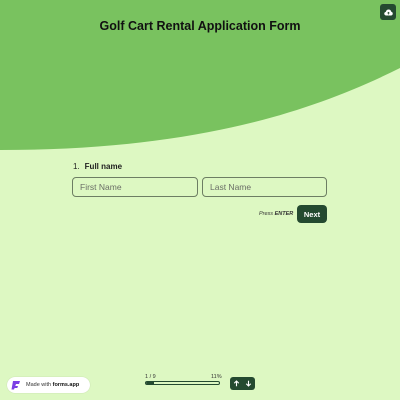 This screenshot has width=400, height=400. I want to click on question-label: 1. Full name, so click(97, 166).